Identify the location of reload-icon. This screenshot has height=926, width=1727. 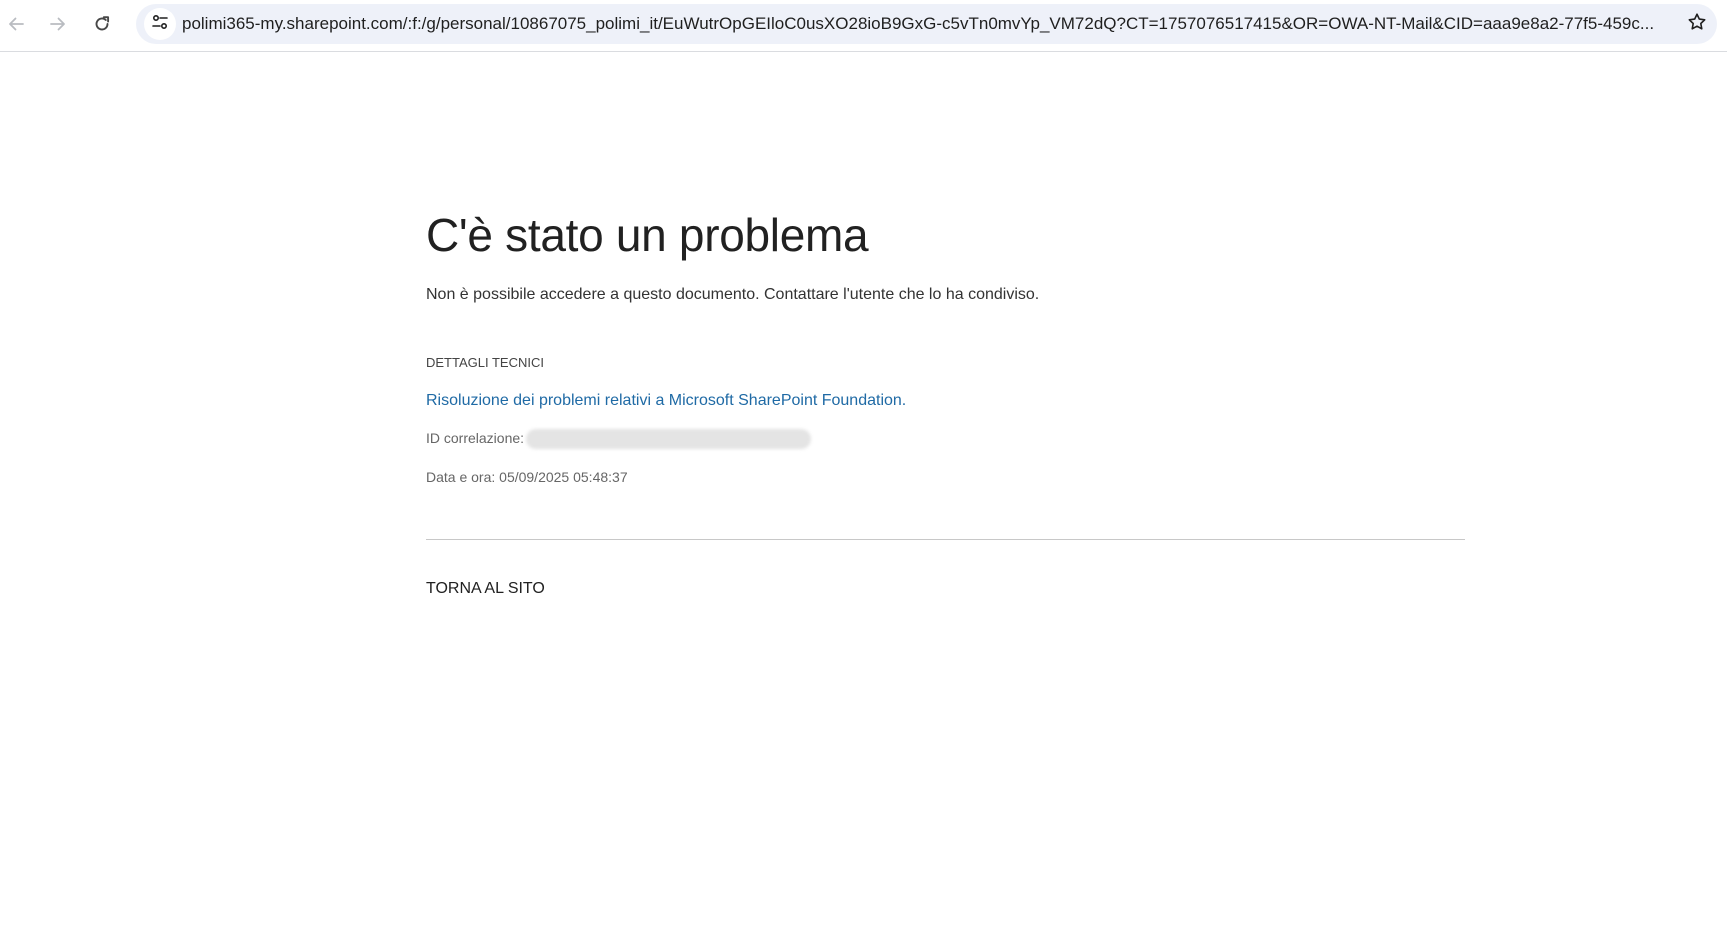
(102, 24).